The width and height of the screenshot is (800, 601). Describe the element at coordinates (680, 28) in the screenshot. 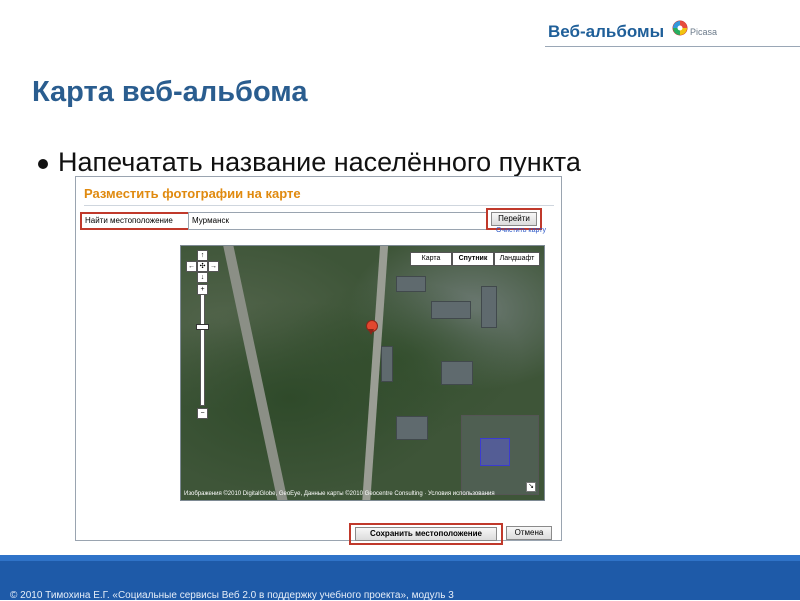

I see `picasa-pinwheel-icon` at that location.